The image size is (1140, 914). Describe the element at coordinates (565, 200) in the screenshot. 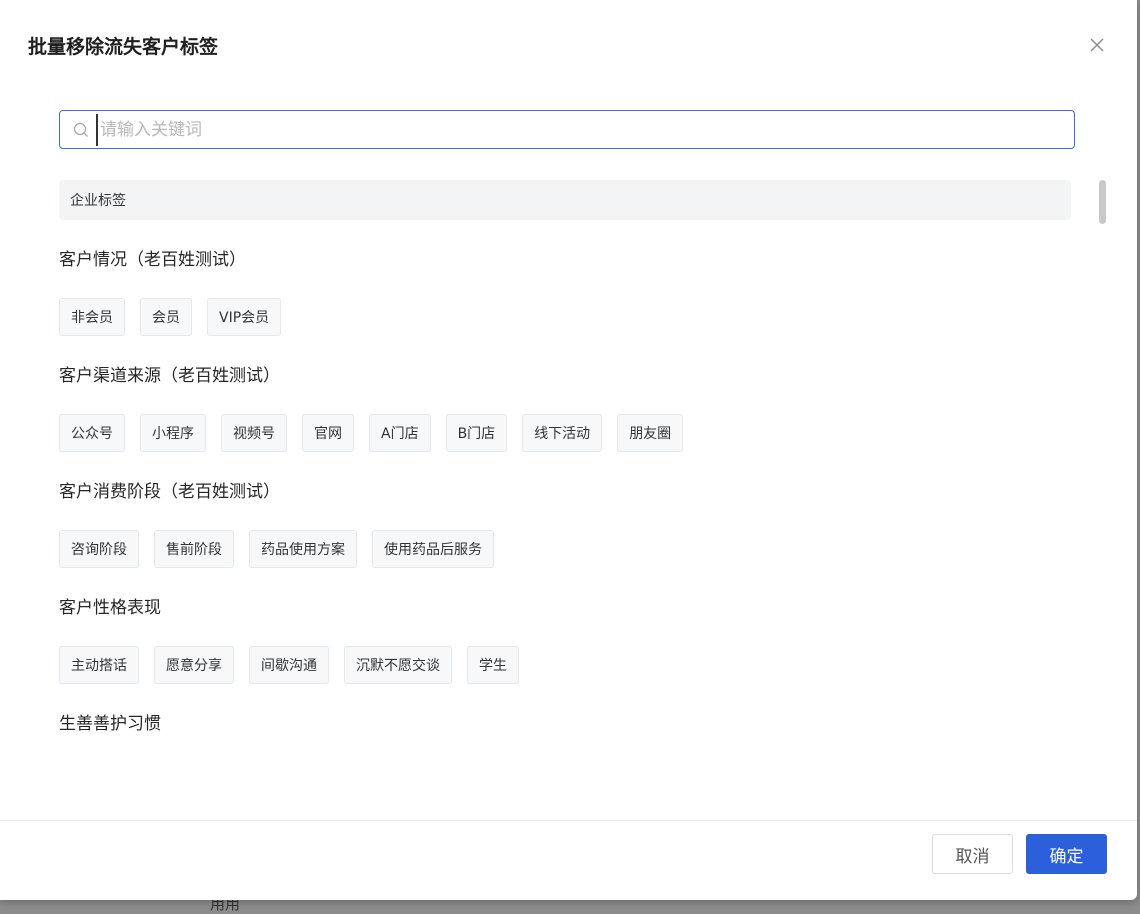

I see `section-header-enterprise-tags: 企业标签` at that location.